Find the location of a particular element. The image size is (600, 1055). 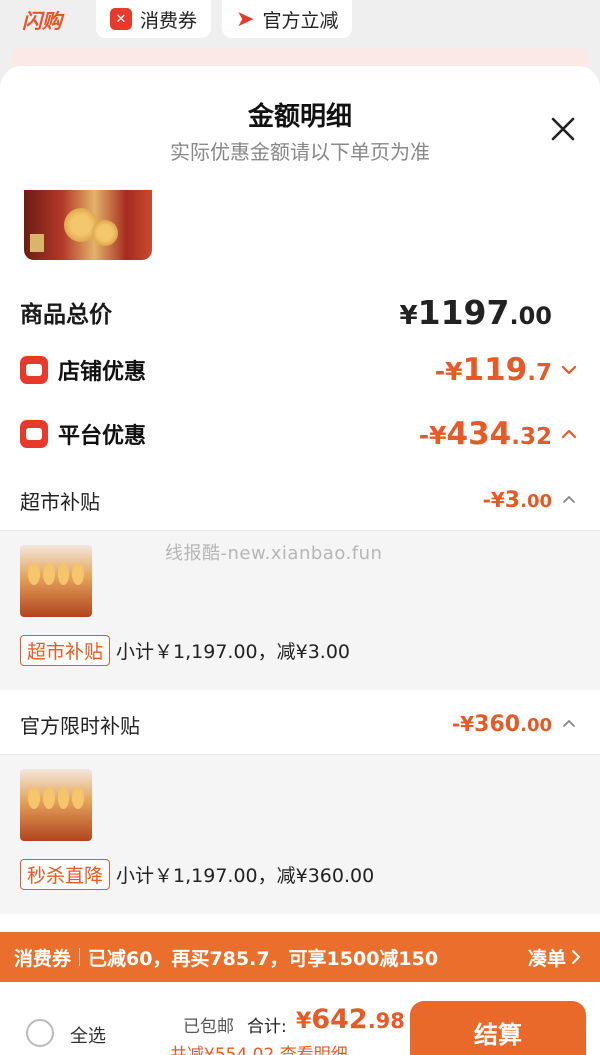

flash-sale-label: 闪购 is located at coordinates (42, 20).